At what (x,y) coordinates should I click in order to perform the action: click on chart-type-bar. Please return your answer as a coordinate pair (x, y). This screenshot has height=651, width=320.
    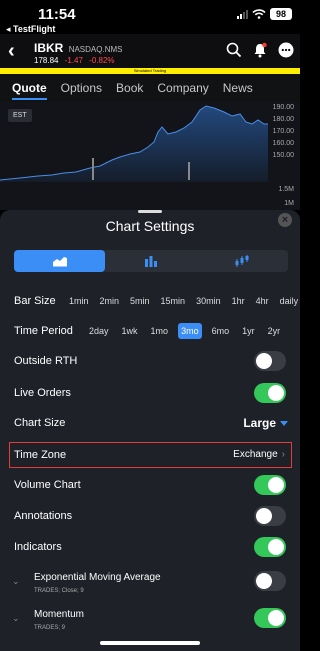
    Looking at the image, I should click on (150, 261).